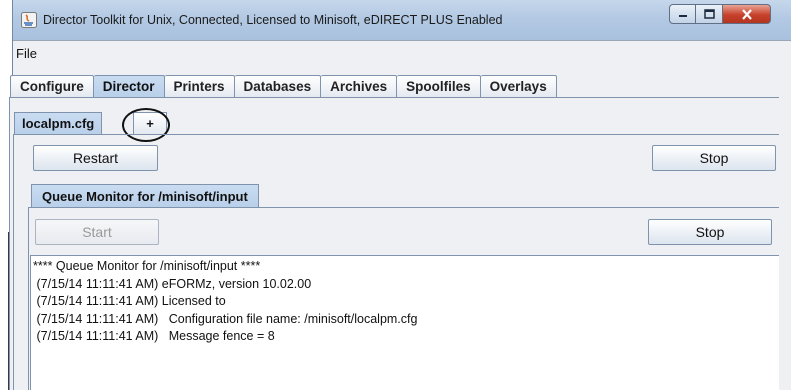 Image resolution: width=791 pixels, height=390 pixels. Describe the element at coordinates (359, 86) in the screenshot. I see `tab-archives: Archives` at that location.